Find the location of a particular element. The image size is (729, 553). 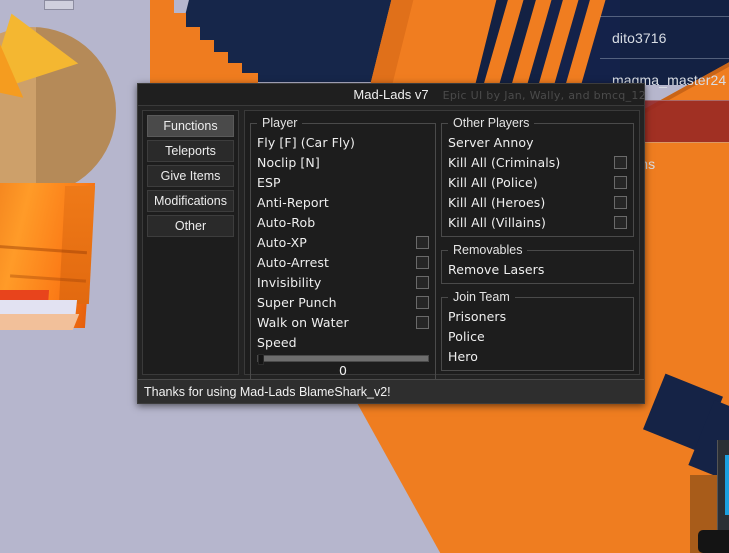

option-remove-lasers: Remove Lasers is located at coordinates (537, 269).